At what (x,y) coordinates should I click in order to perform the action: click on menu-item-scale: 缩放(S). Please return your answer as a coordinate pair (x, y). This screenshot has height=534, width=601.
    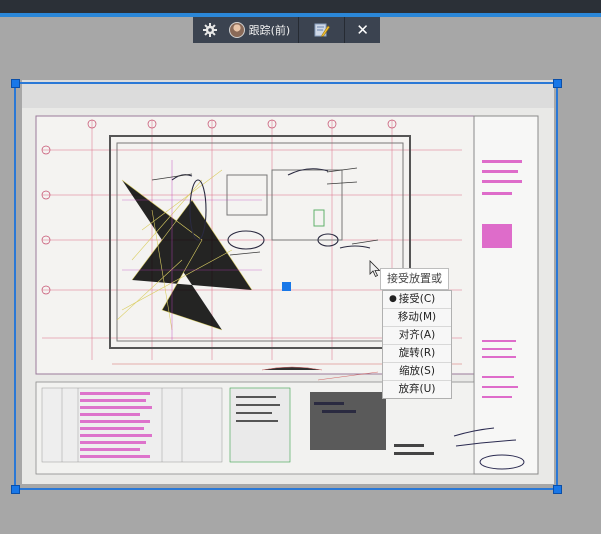
    Looking at the image, I should click on (417, 372).